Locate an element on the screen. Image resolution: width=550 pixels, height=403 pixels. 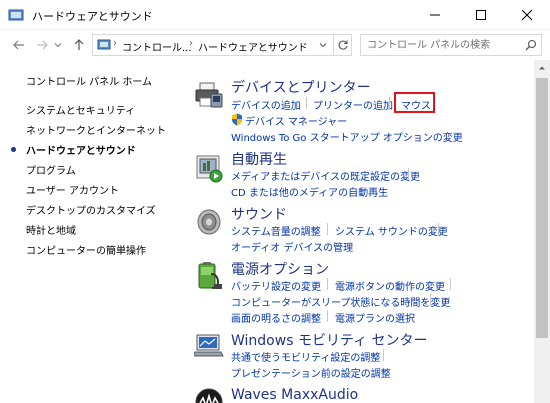
vertical-scrollbar is located at coordinates (542, 231).